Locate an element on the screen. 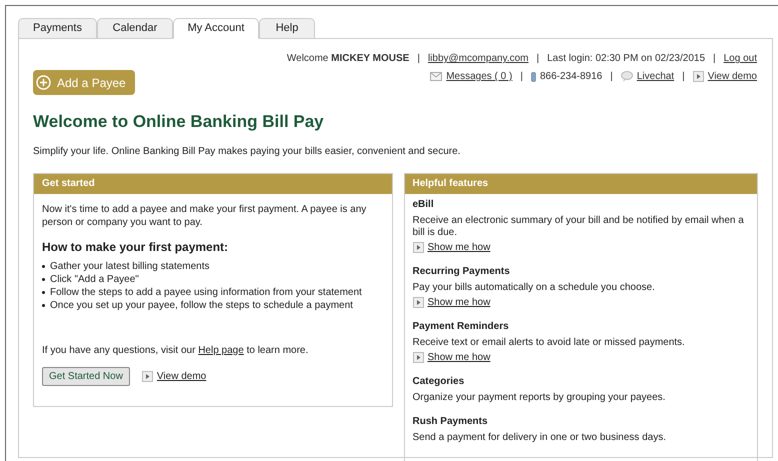 The height and width of the screenshot is (461, 778). feature-description: Receive text or email alerts to avoid late or missed payments. is located at coordinates (549, 342).